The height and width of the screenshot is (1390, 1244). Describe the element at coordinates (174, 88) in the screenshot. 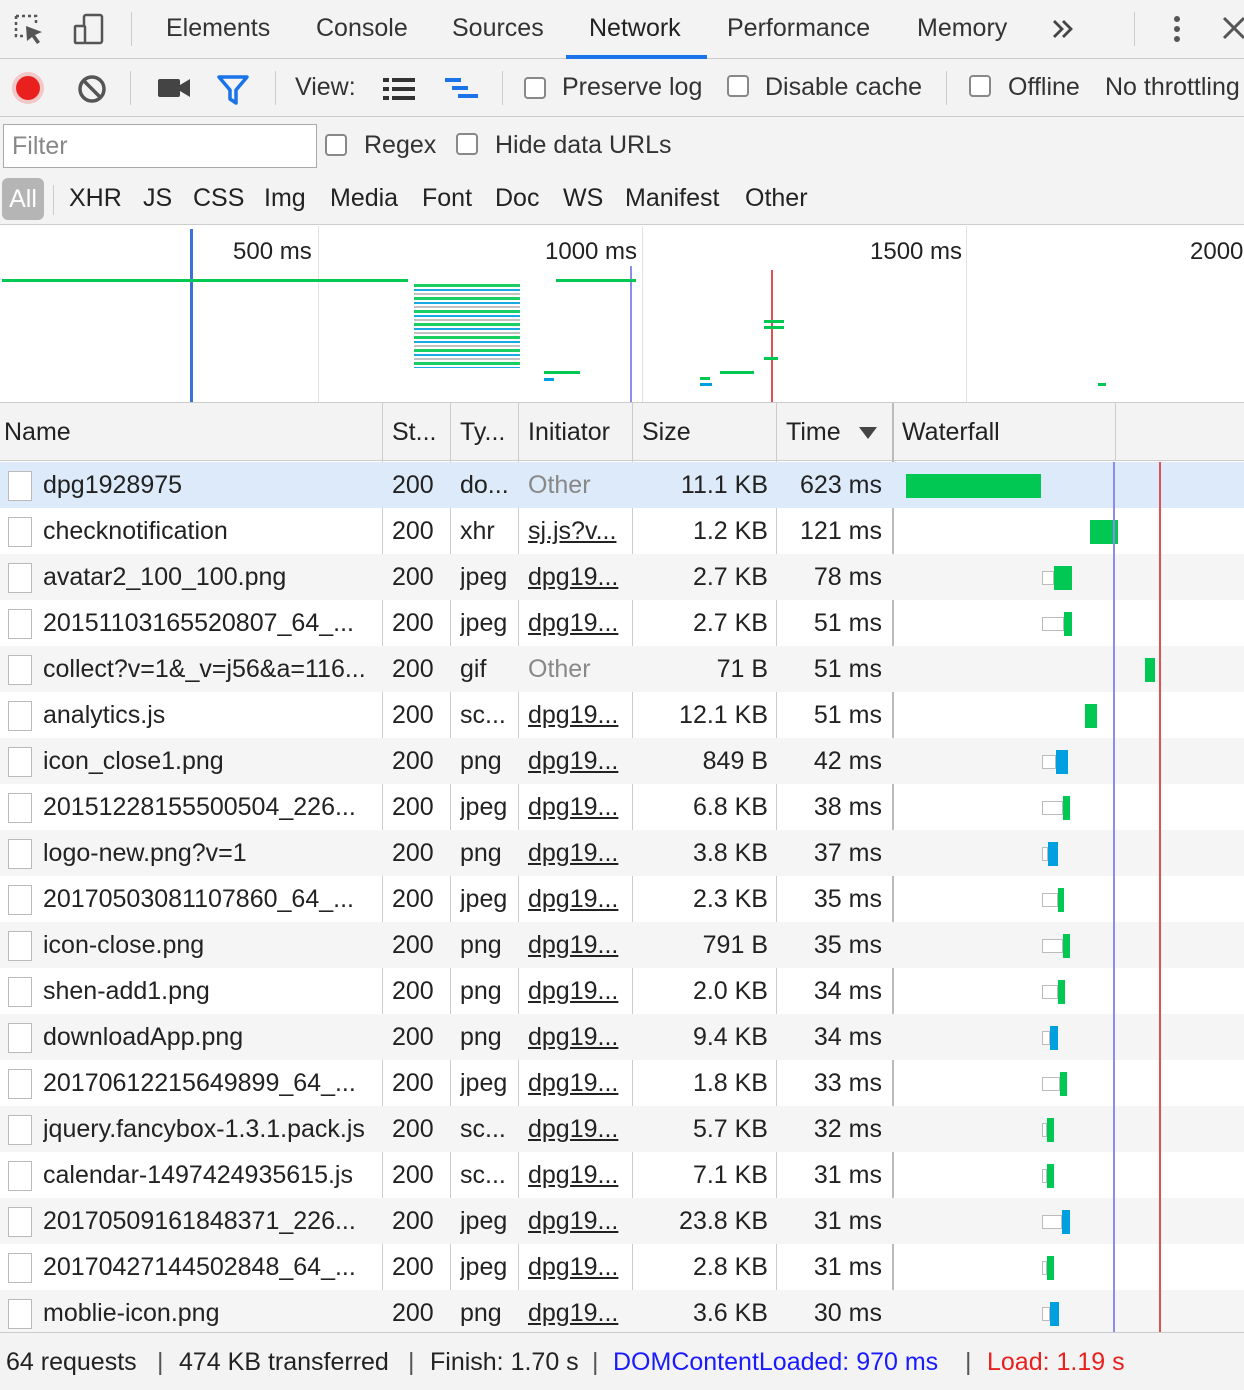

I see `video-camera-icon` at that location.